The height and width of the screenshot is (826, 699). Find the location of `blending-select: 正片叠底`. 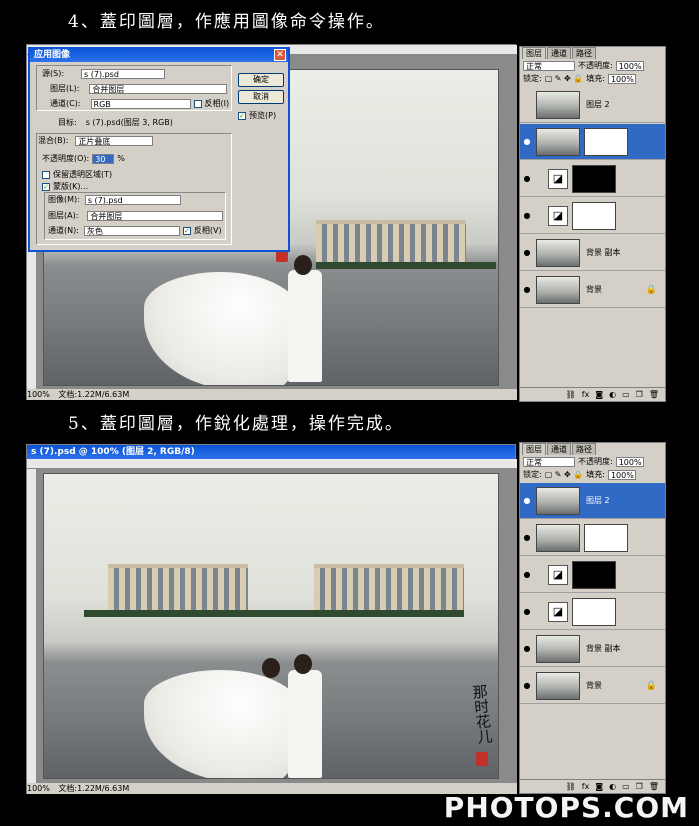

blending-select: 正片叠底 is located at coordinates (114, 140).